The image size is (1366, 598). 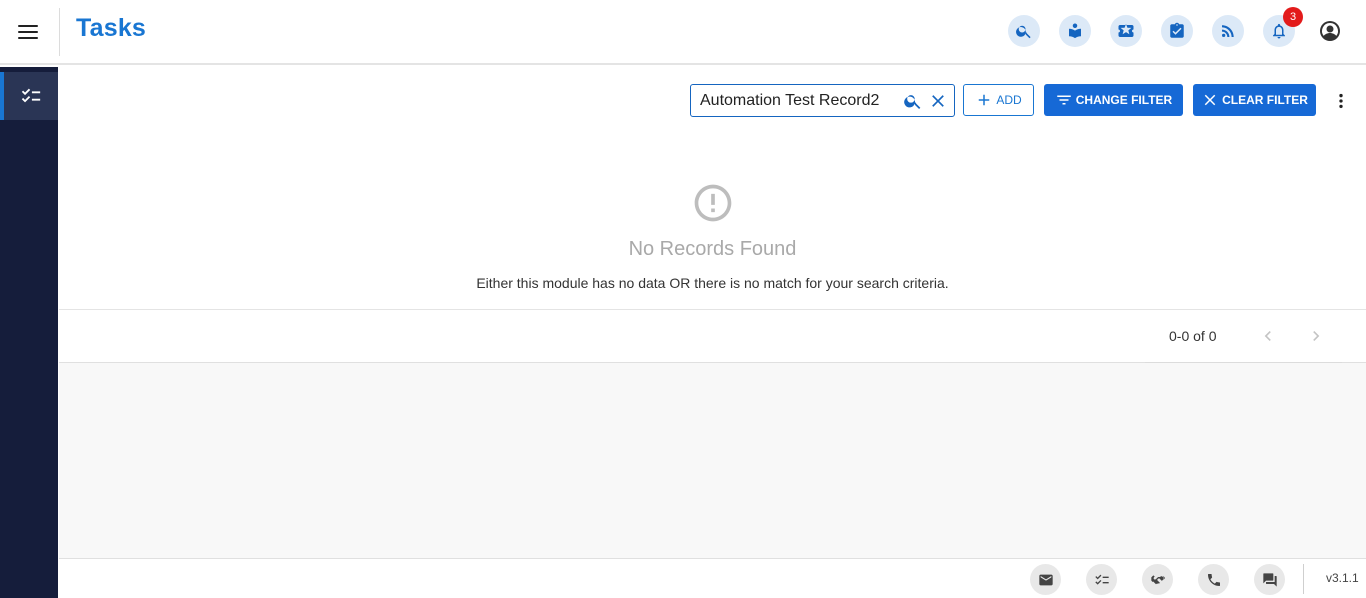 I want to click on notification-badge: 3, so click(x=1293, y=17).